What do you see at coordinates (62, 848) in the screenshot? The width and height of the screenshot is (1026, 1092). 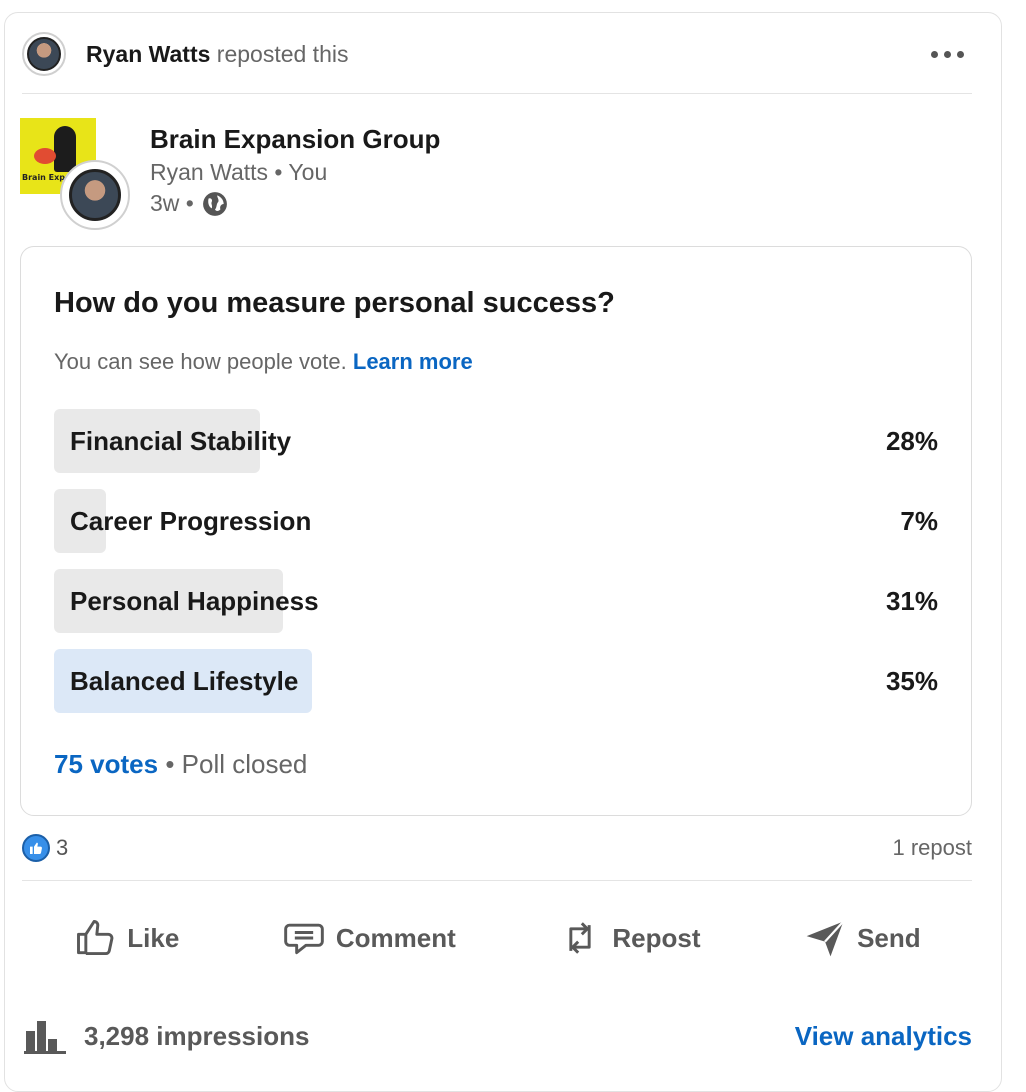 I see `like-count: 3` at bounding box center [62, 848].